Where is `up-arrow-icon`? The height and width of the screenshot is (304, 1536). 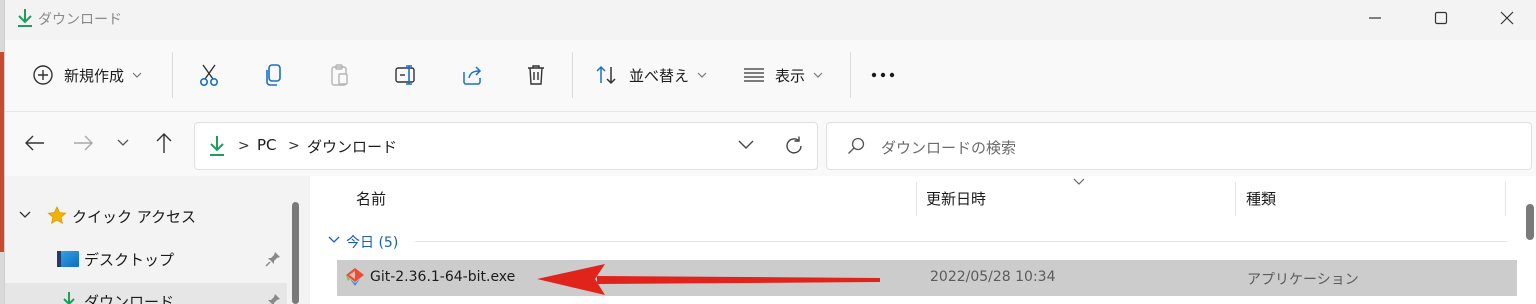 up-arrow-icon is located at coordinates (164, 143).